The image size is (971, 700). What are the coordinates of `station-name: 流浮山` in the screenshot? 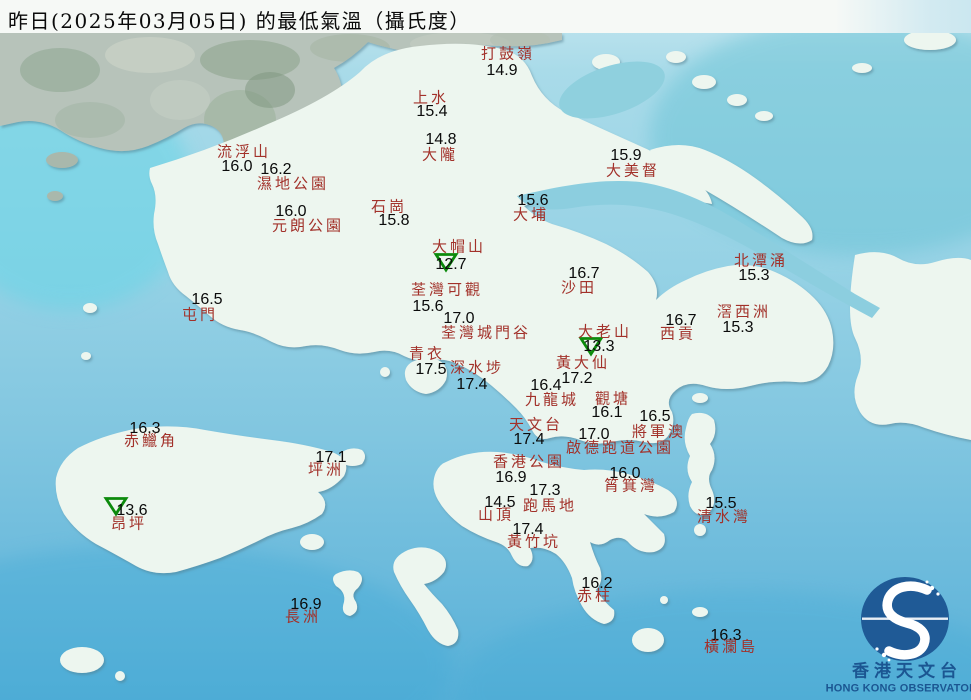 It's located at (244, 151).